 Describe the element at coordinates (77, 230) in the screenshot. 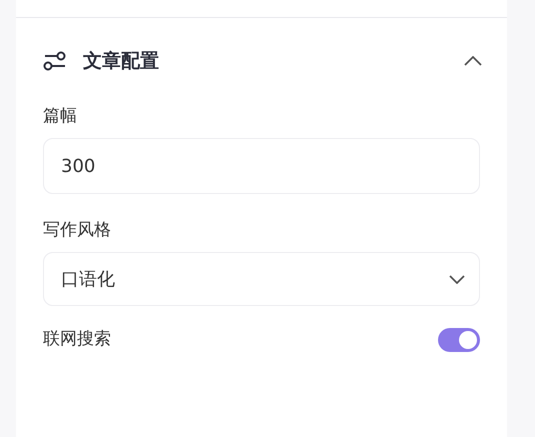

I see `field-label: 写作风格` at that location.